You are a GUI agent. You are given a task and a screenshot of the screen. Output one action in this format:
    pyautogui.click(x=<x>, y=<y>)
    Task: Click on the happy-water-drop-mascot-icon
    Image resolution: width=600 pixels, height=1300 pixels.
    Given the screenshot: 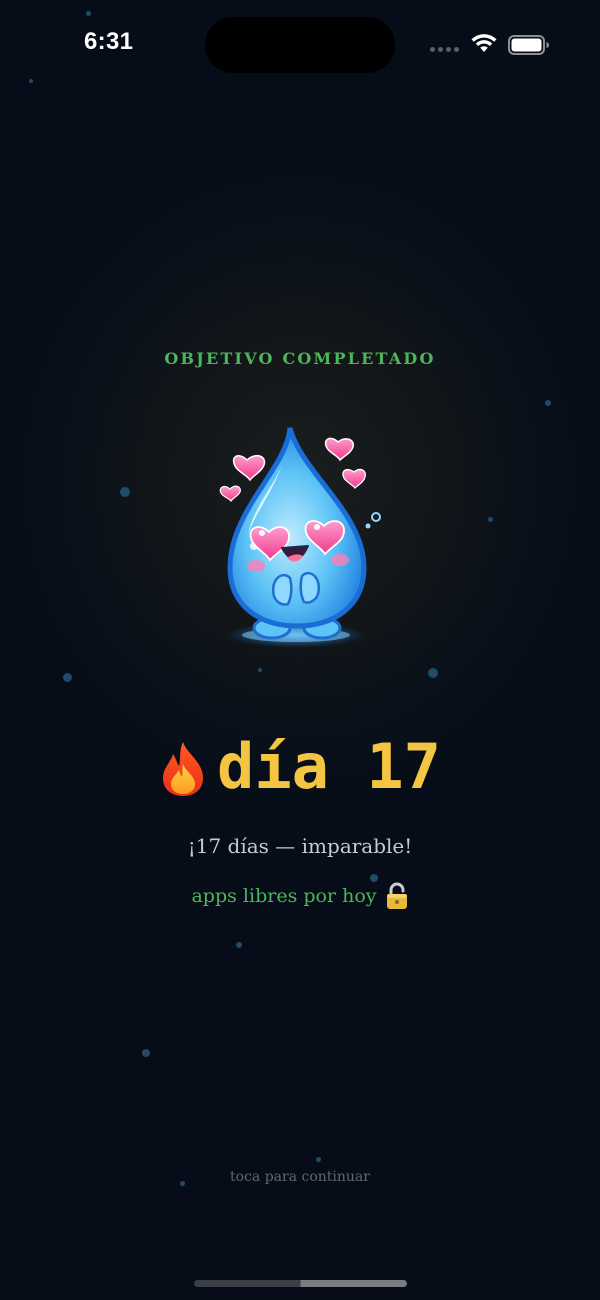 What is the action you would take?
    pyautogui.click(x=300, y=537)
    